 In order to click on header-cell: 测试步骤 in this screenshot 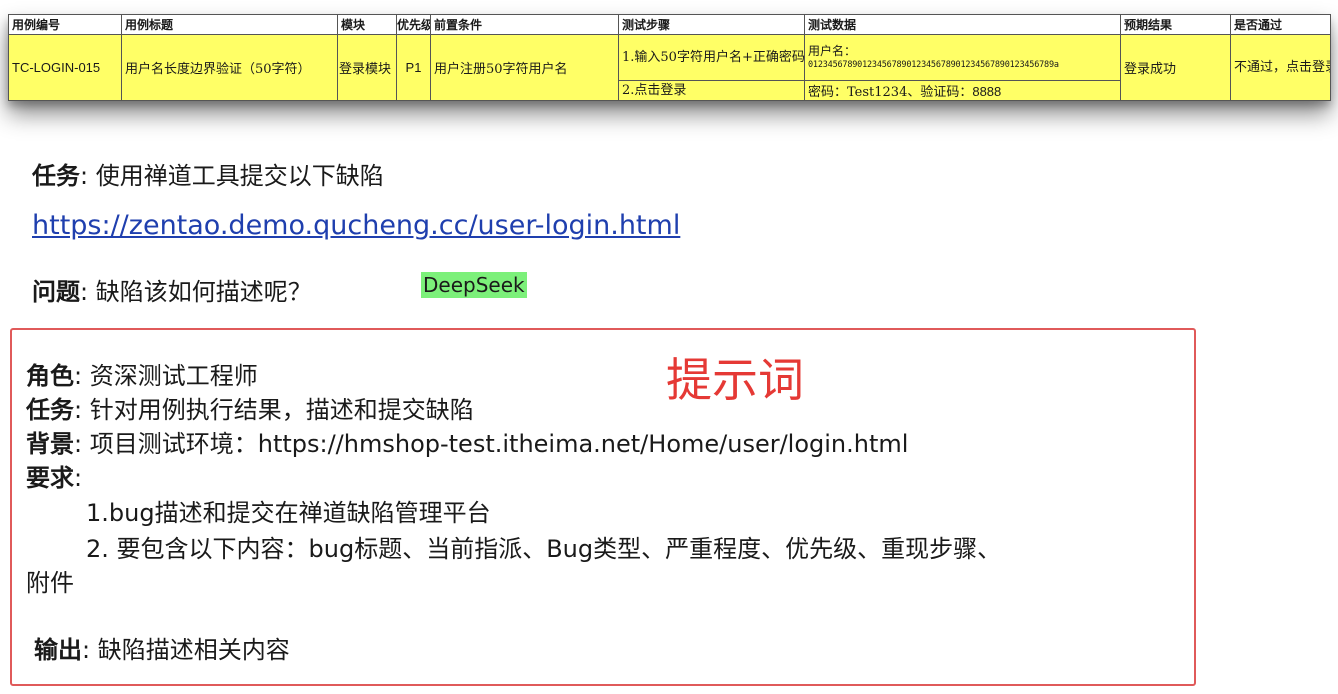, I will do `click(711, 24)`.